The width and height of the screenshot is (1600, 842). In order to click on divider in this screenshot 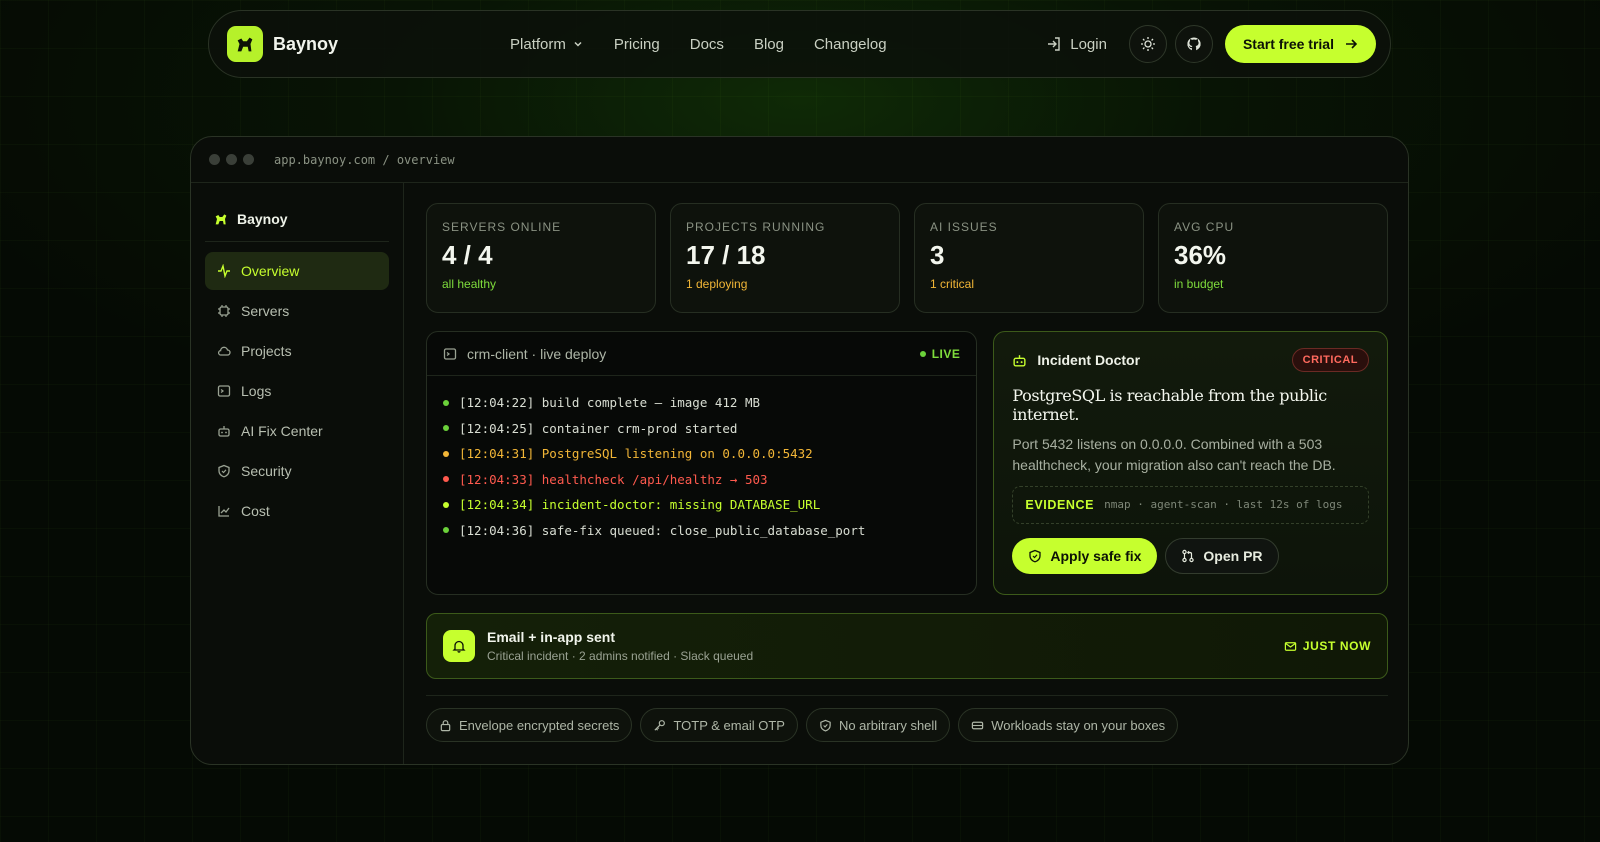, I will do `click(907, 695)`.